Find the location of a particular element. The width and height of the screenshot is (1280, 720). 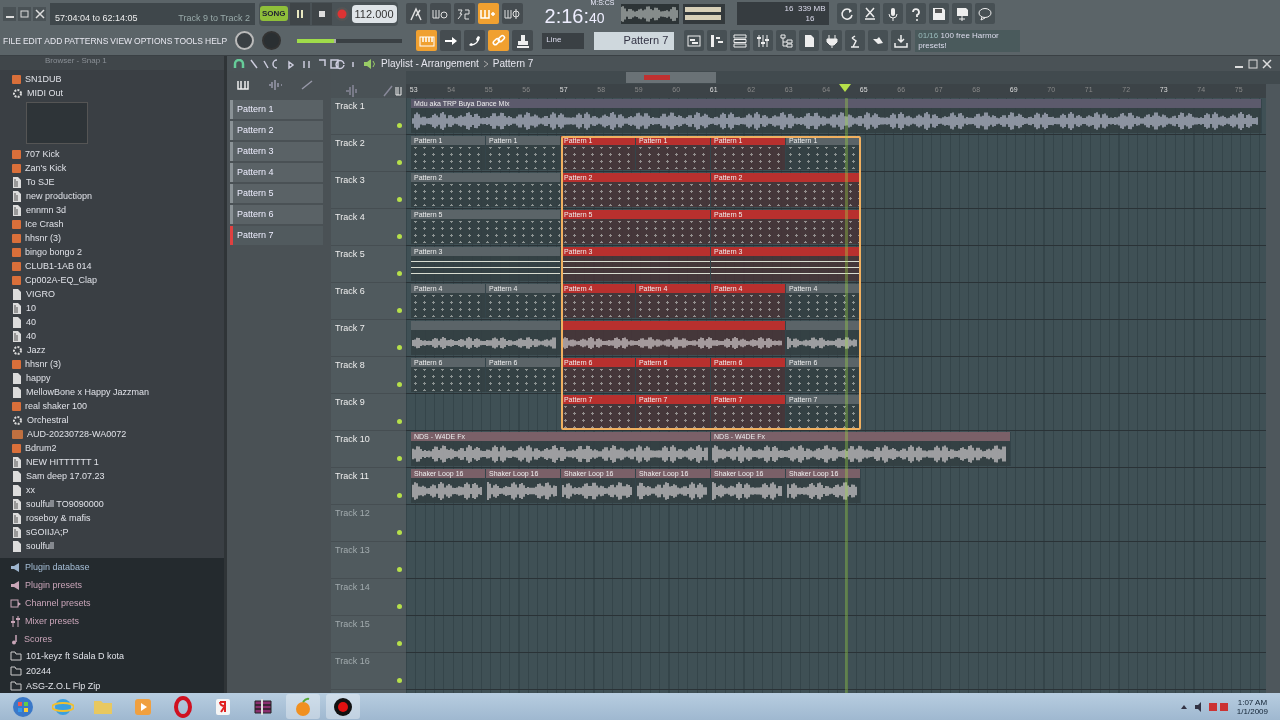

browser-section: Channel presets is located at coordinates (58, 603).